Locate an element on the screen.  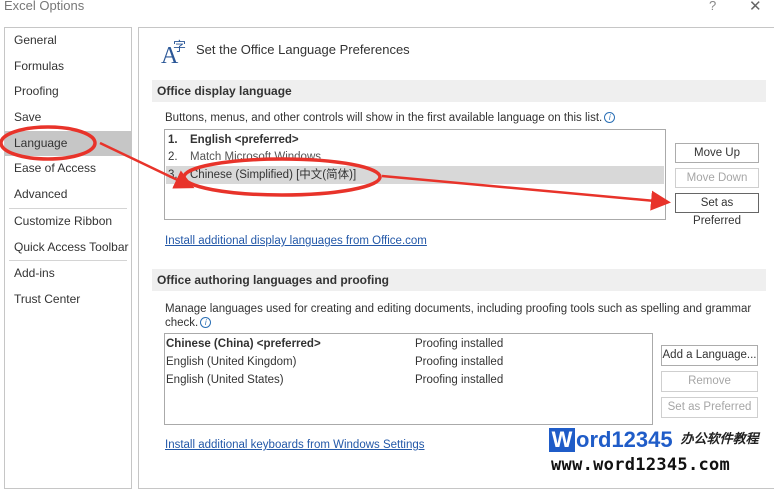
sidebar-item-quick-access-toolbar: Quick Access Toolbar is located at coordinates (68, 248).